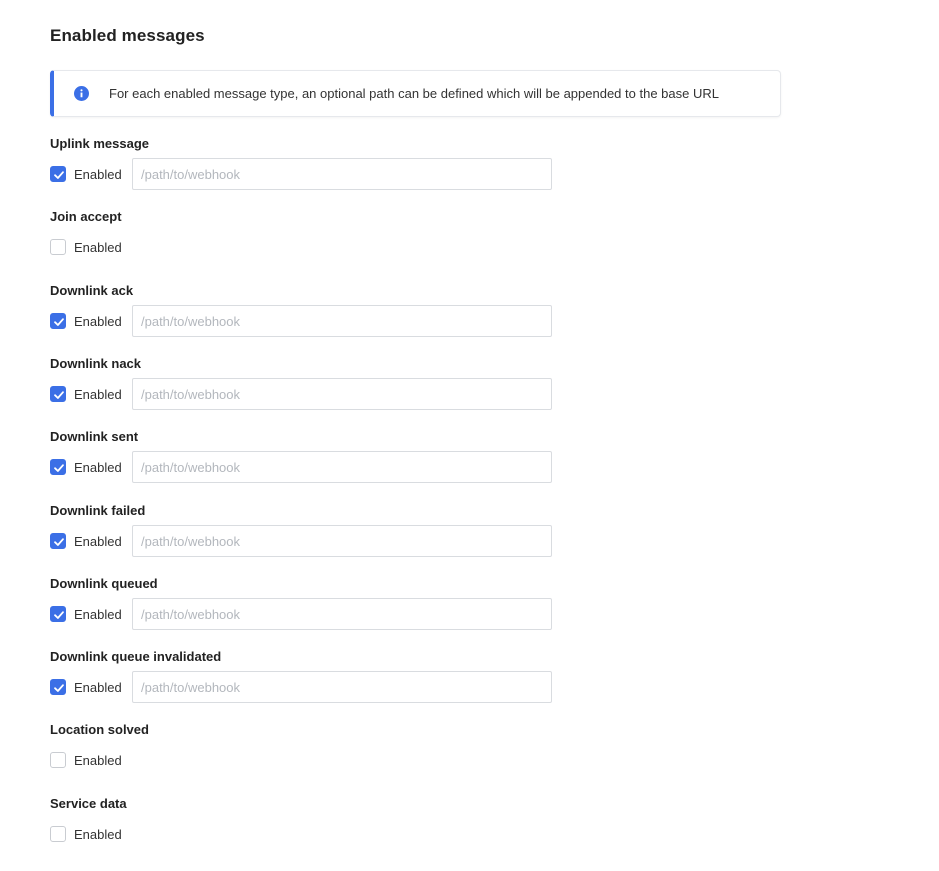 This screenshot has height=871, width=939. I want to click on section-title: Enabled messages, so click(127, 35).